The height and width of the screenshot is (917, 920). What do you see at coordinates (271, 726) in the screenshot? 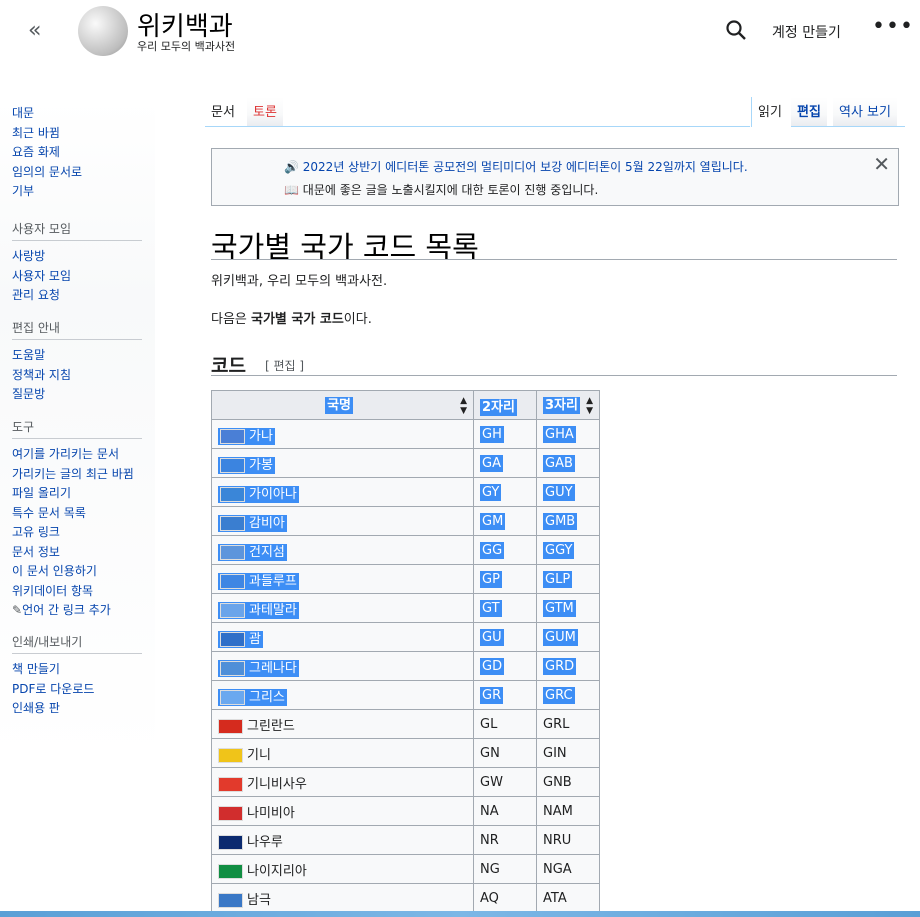
I see `country-name-link: 그린란드` at bounding box center [271, 726].